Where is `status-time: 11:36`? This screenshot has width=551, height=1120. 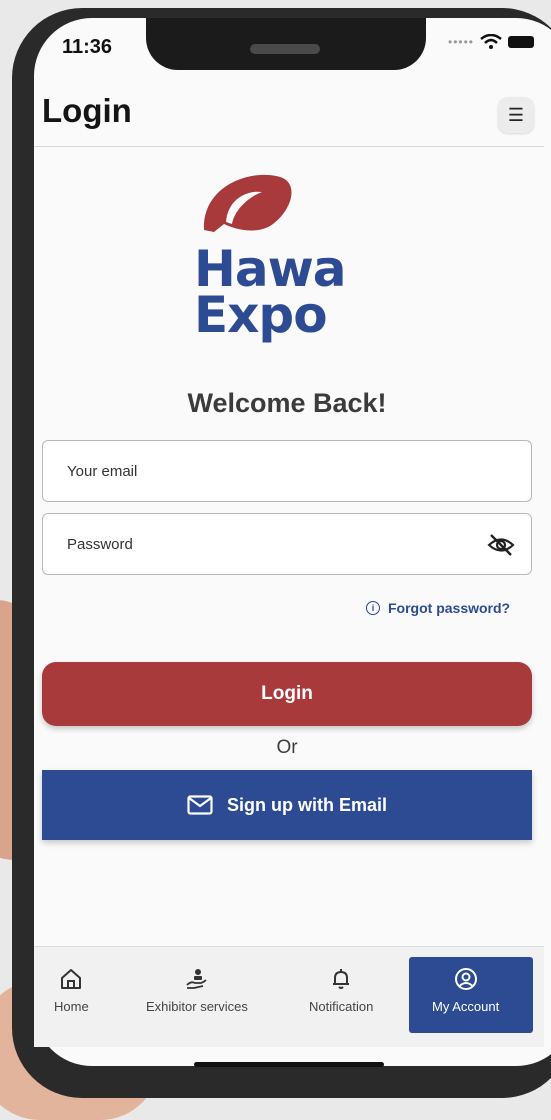 status-time: 11:36 is located at coordinates (87, 47).